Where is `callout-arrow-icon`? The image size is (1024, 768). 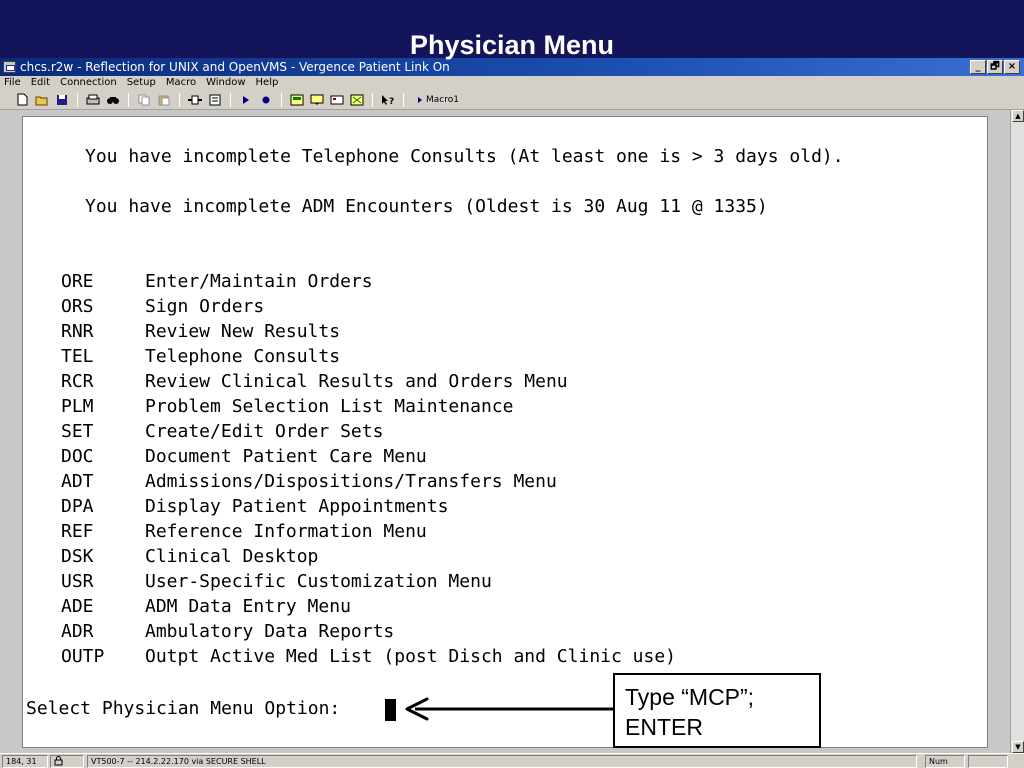 callout-arrow-icon is located at coordinates (510, 709).